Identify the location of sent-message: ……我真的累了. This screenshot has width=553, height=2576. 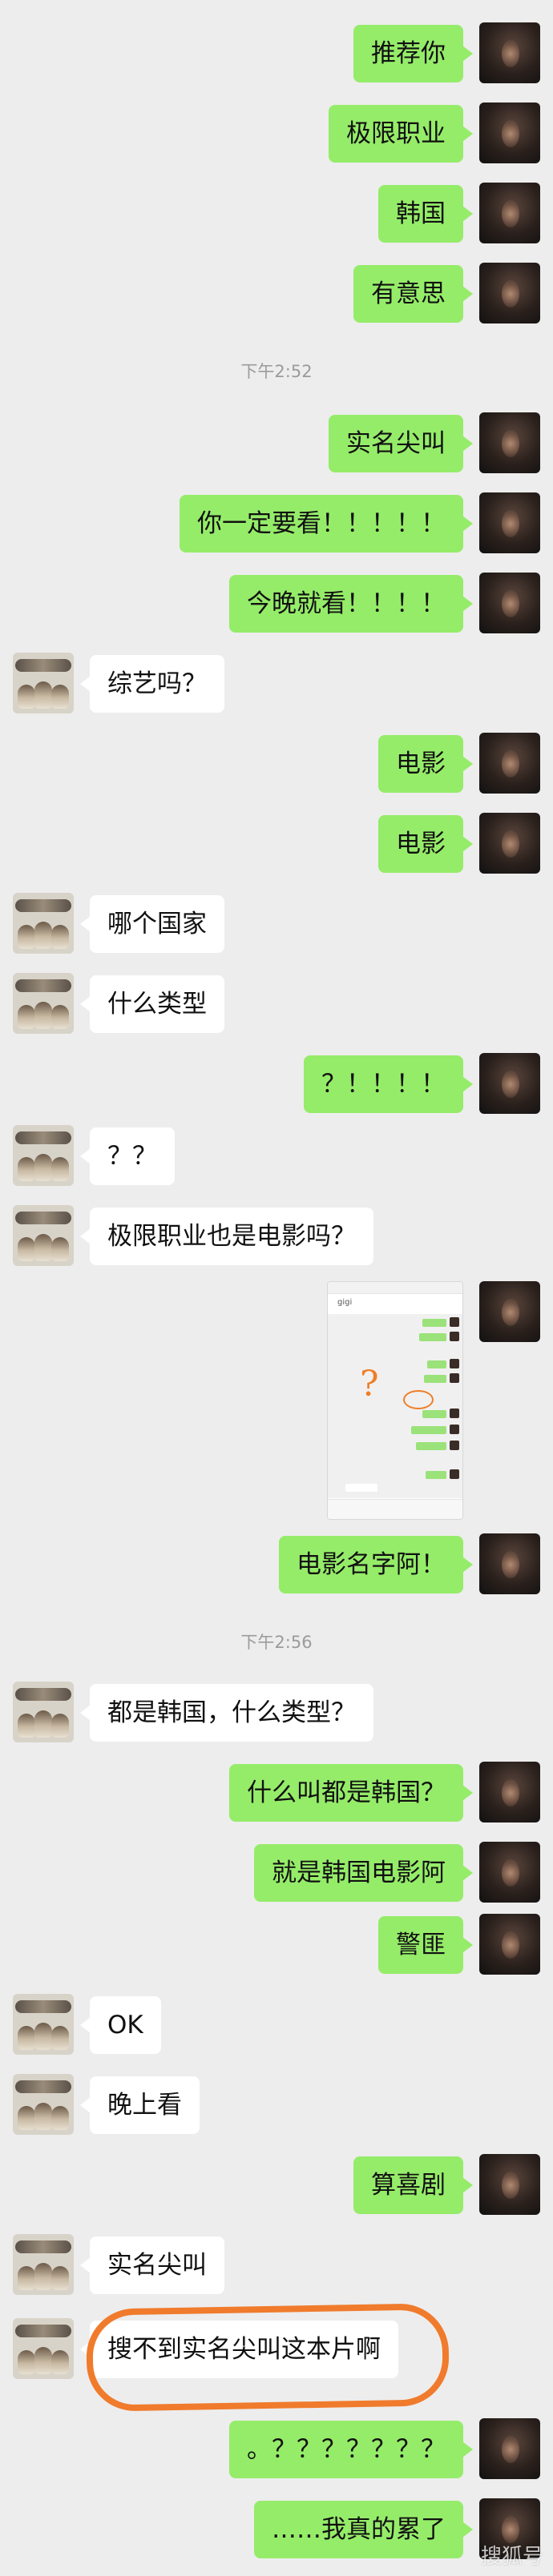
(276, 2530).